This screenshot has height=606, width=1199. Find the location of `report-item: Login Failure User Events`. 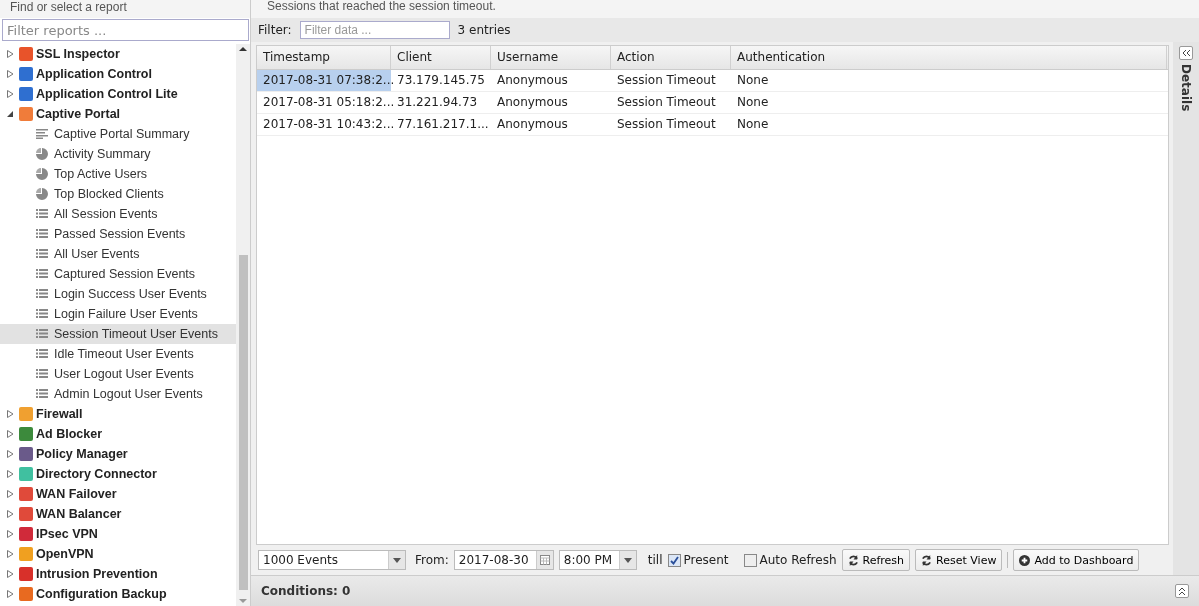

report-item: Login Failure User Events is located at coordinates (118, 314).